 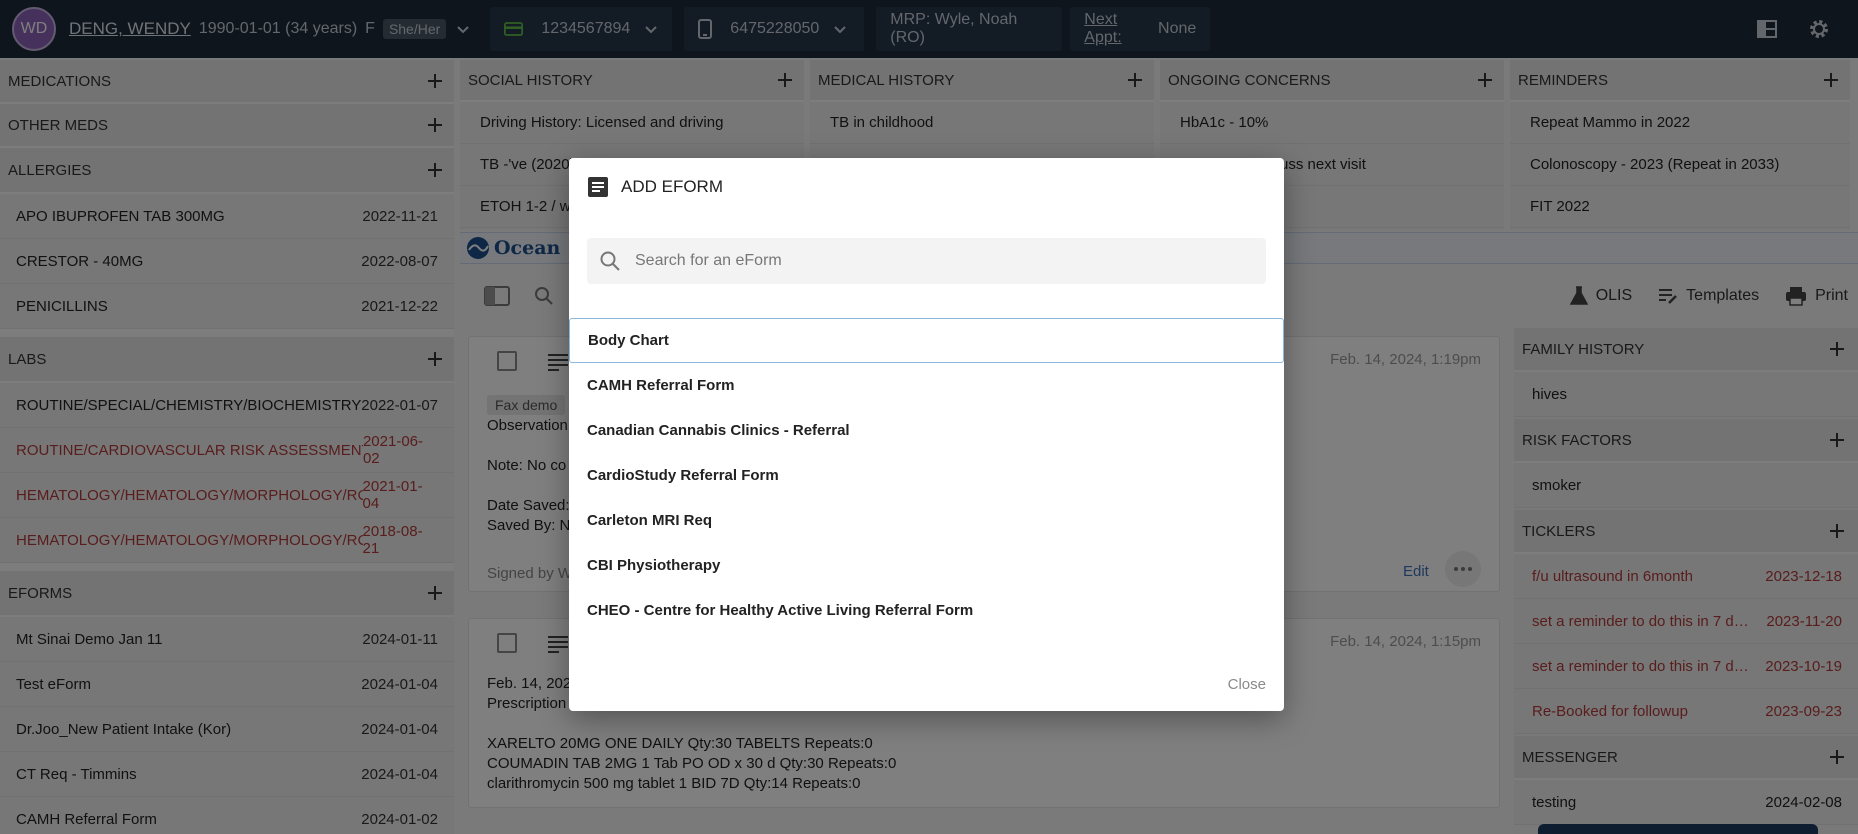 I want to click on eform-option: CBI Physiotherapy, so click(x=926, y=565).